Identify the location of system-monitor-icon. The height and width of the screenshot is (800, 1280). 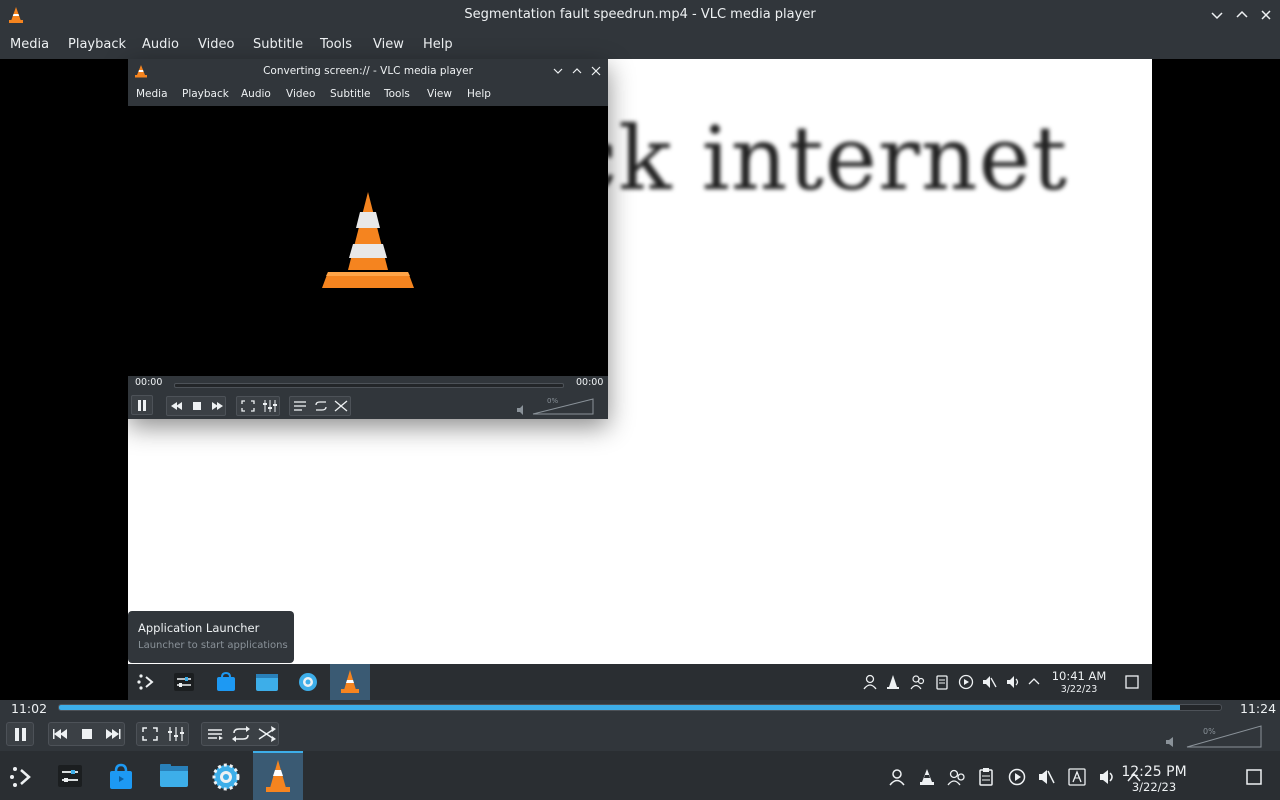
(70, 776).